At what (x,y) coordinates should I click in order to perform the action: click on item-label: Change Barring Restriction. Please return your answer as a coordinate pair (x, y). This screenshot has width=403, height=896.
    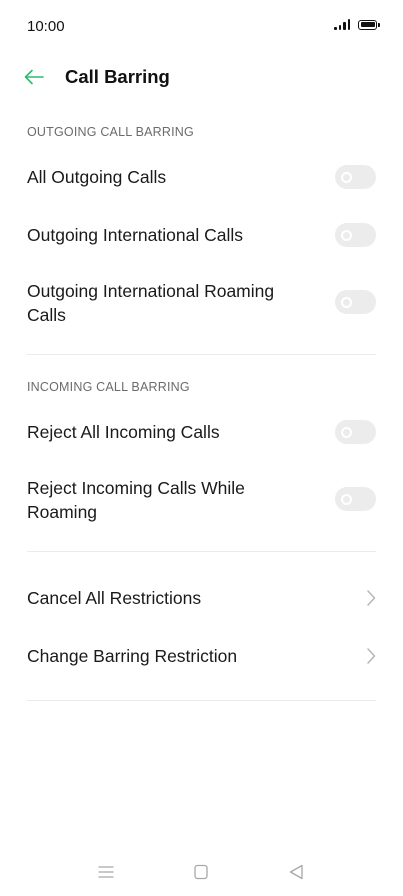
    Looking at the image, I should click on (132, 656).